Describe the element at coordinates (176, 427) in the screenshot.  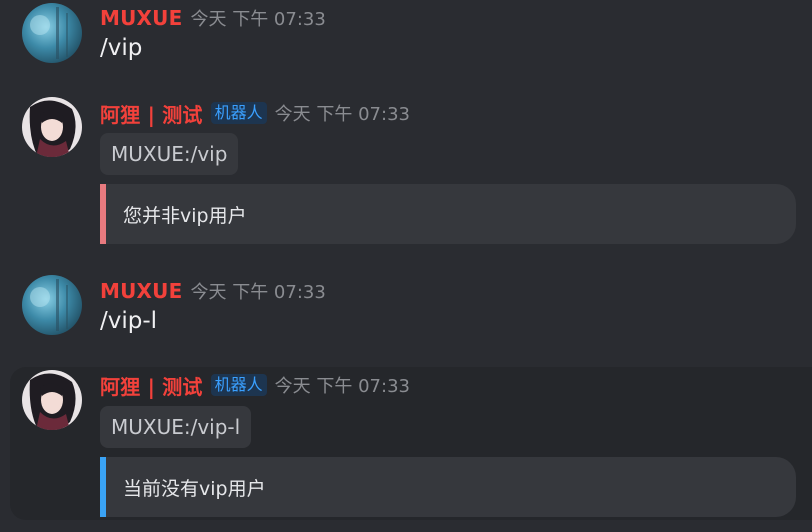
I see `command-echo: MUXUE:/vip-l` at that location.